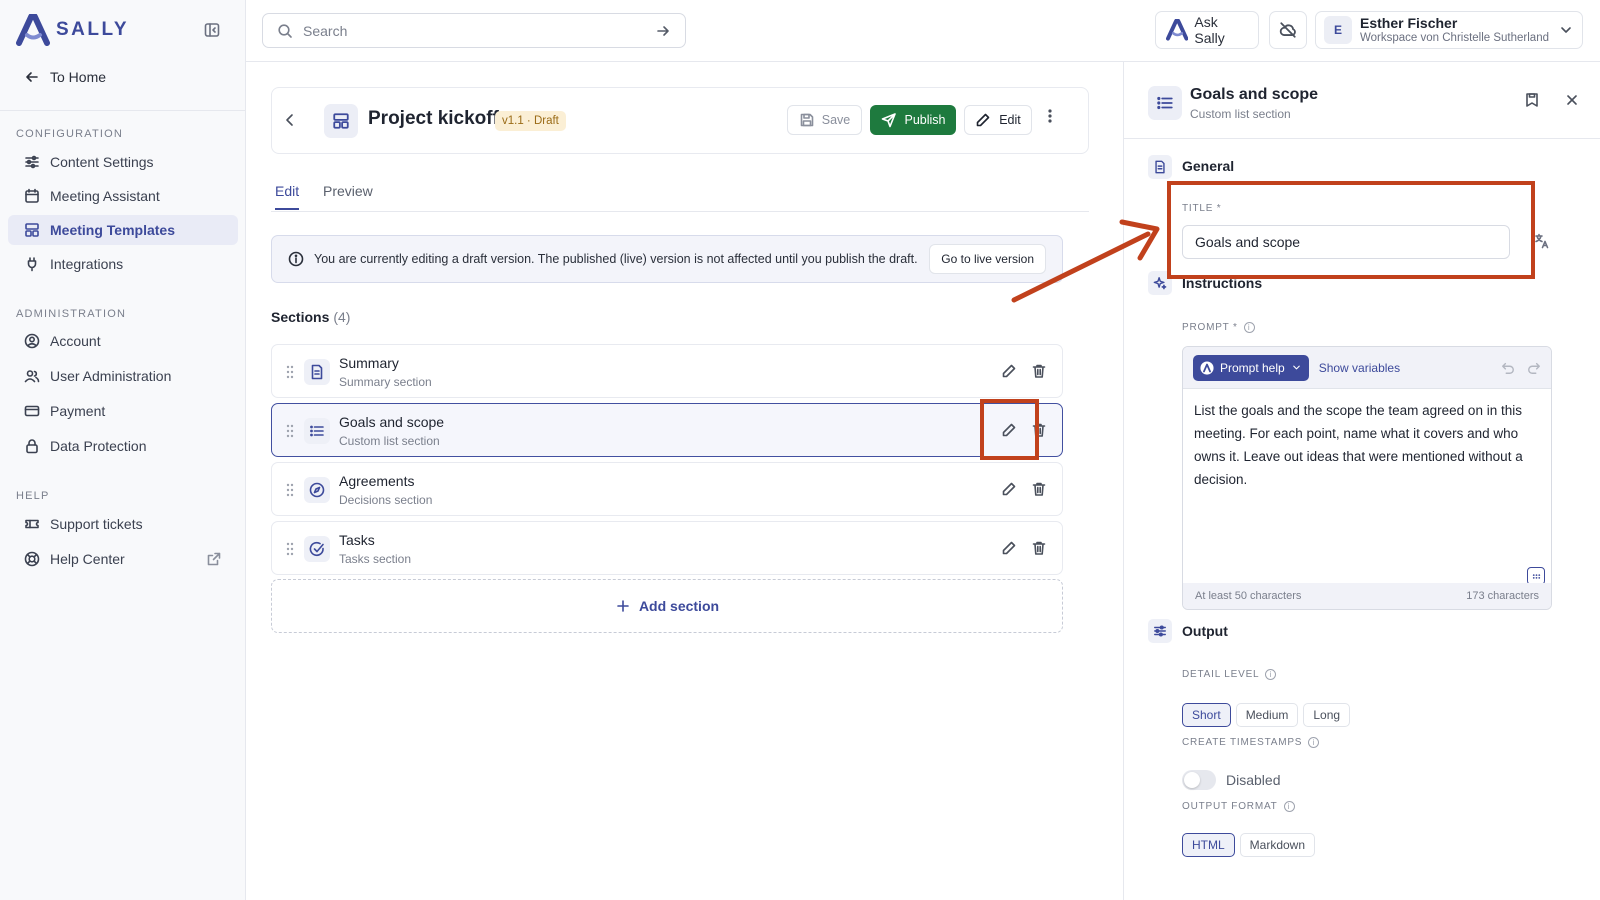  Describe the element at coordinates (348, 195) in the screenshot. I see `tab-preview: Preview` at that location.